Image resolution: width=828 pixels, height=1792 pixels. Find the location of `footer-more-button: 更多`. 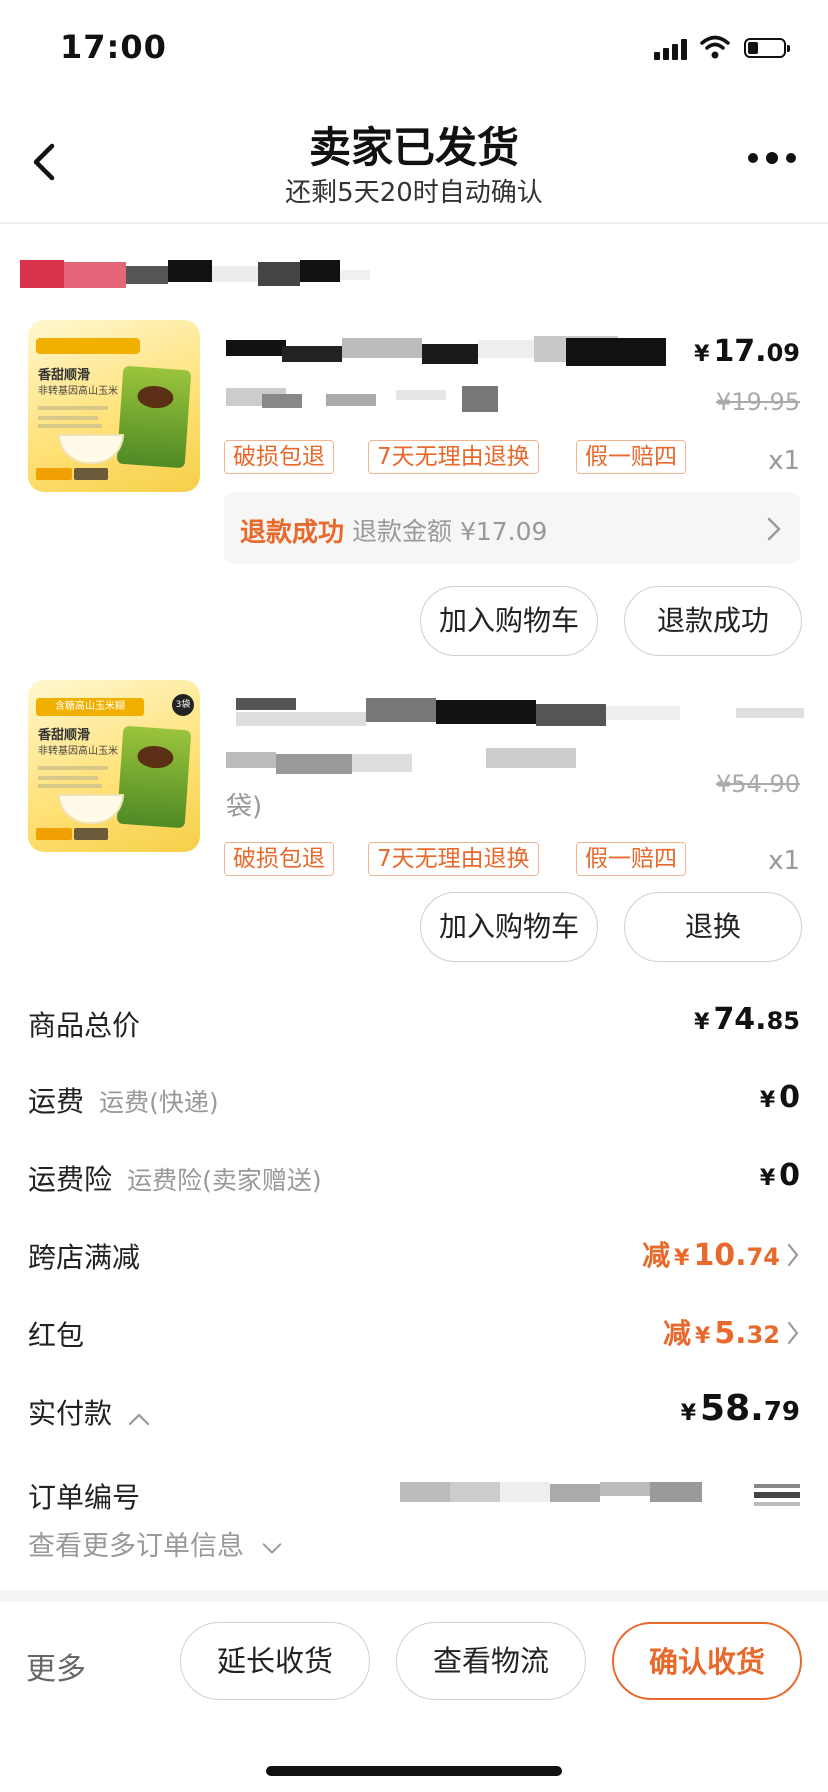

footer-more-button: 更多 is located at coordinates (56, 1666).